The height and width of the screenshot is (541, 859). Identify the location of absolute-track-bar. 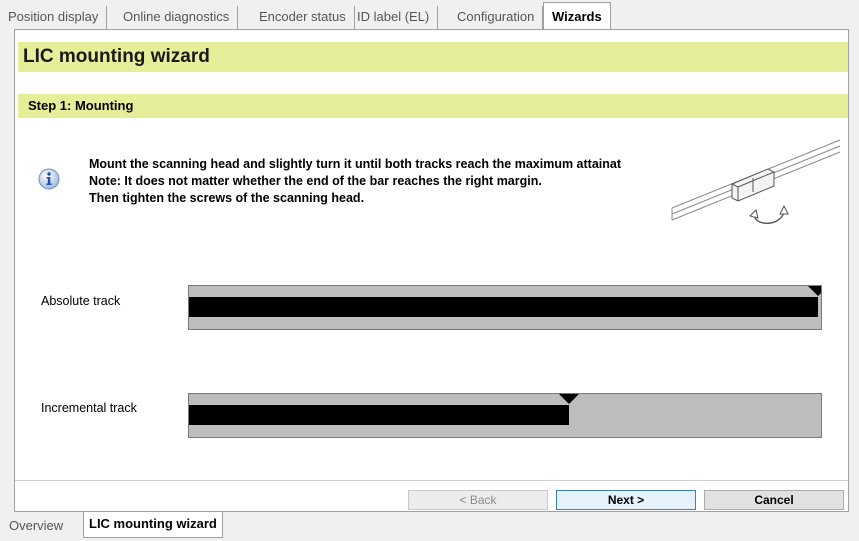
(505, 307).